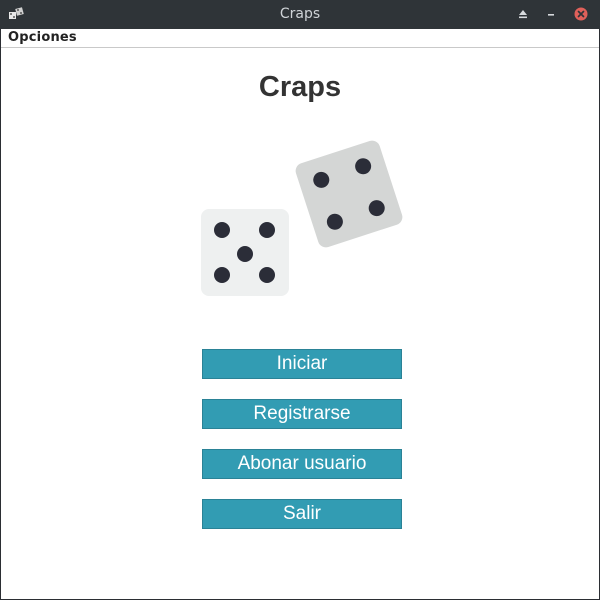 This screenshot has width=600, height=600. Describe the element at coordinates (302, 364) in the screenshot. I see `iniciar-button: Iniciar` at that location.